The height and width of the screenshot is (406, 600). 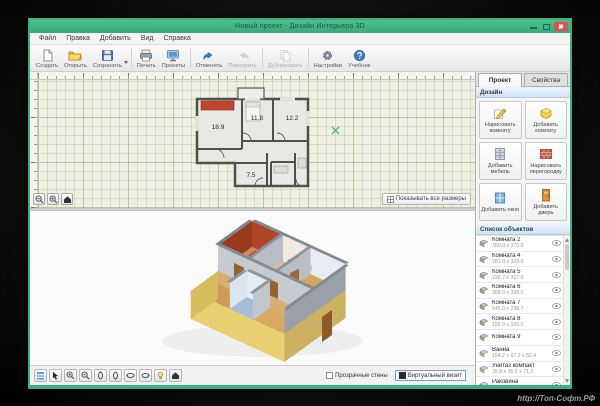 I want to click on print-button: Печать, so click(x=146, y=58).